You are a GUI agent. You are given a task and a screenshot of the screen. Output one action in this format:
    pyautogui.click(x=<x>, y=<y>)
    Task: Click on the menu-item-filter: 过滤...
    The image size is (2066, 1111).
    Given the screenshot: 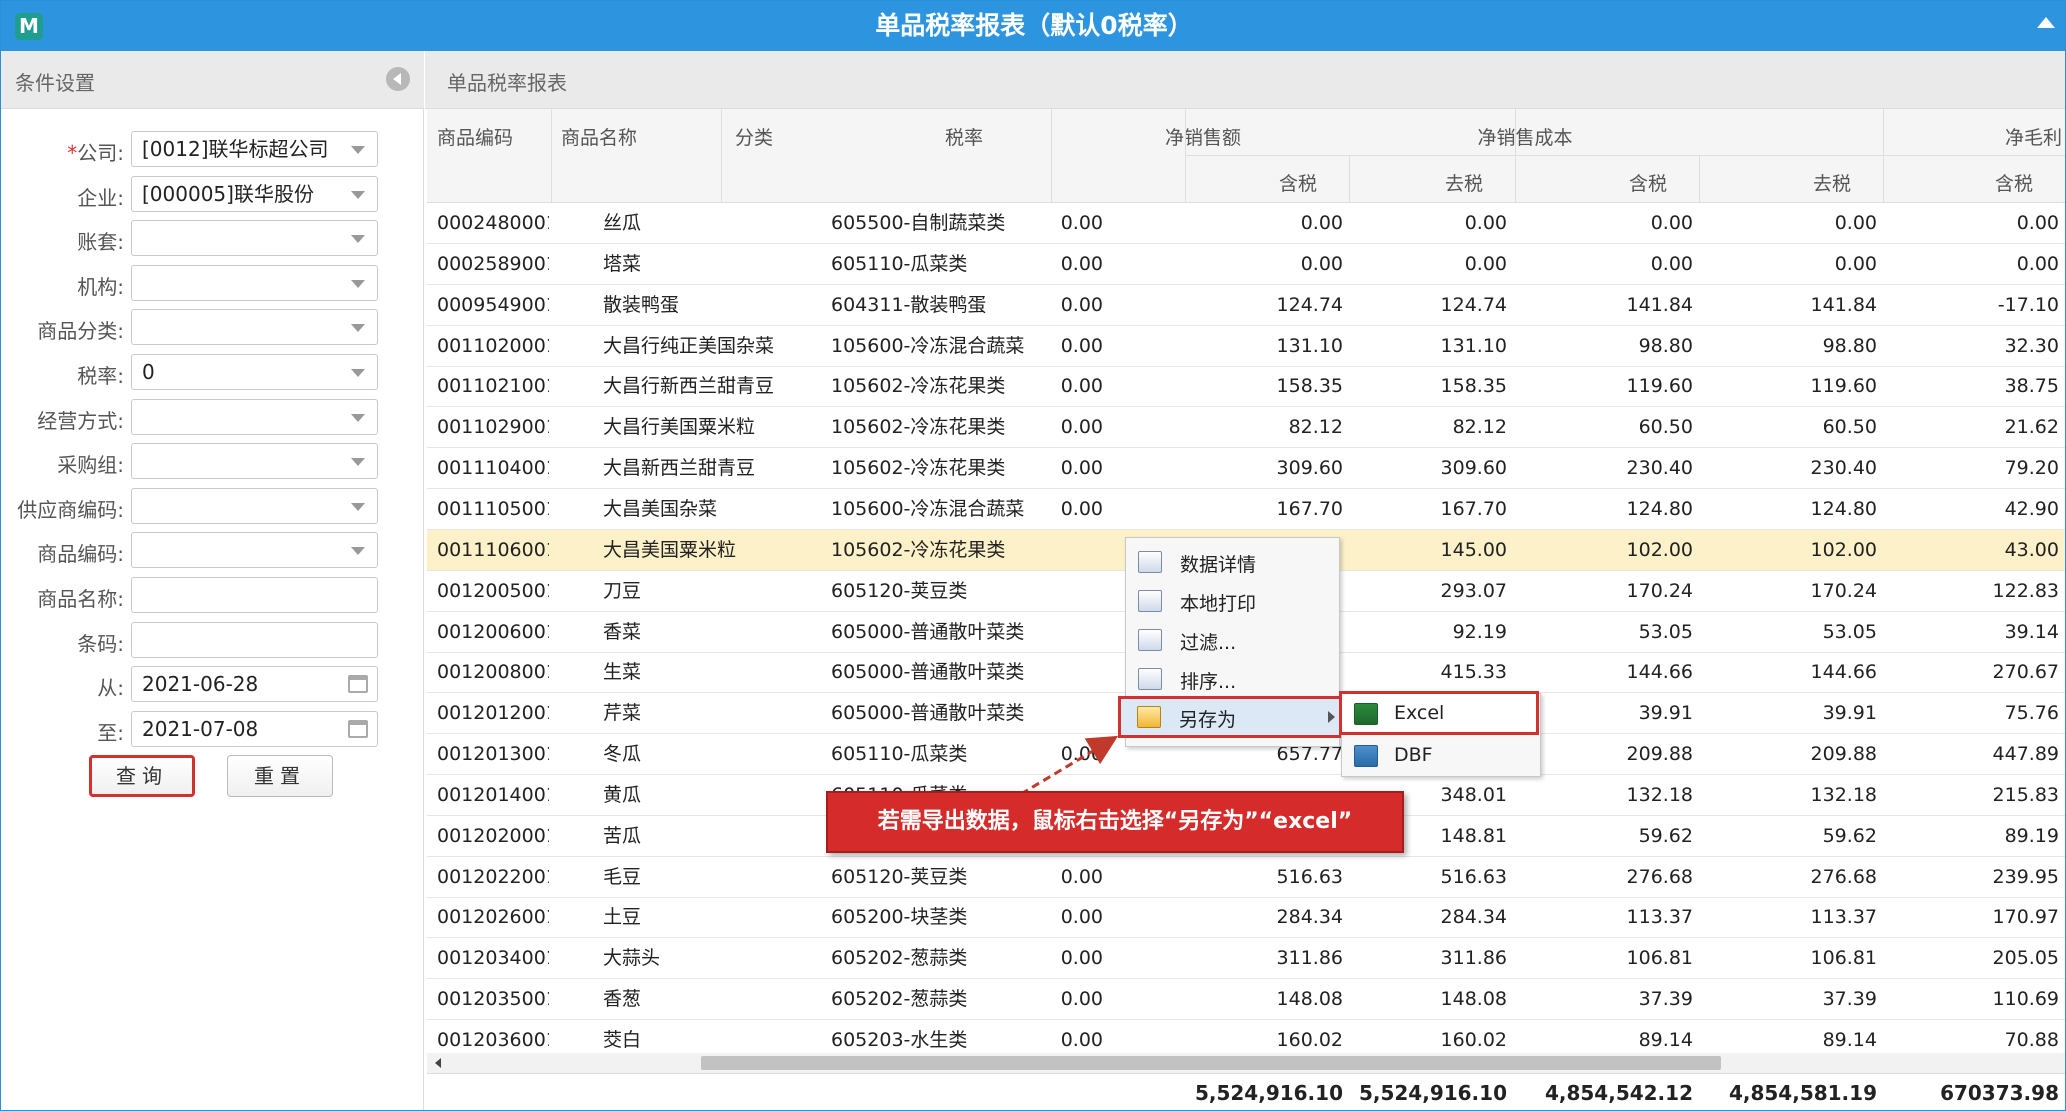 What is the action you would take?
    pyautogui.click(x=1233, y=640)
    